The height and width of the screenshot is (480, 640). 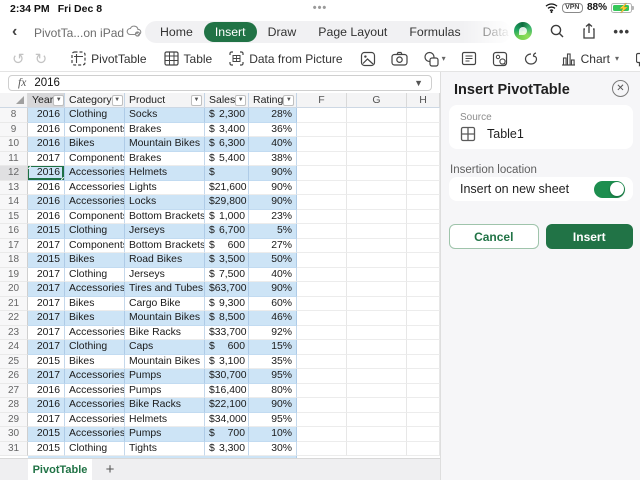 What do you see at coordinates (227, 202) in the screenshot?
I see `cell-sales: $29,800` at bounding box center [227, 202].